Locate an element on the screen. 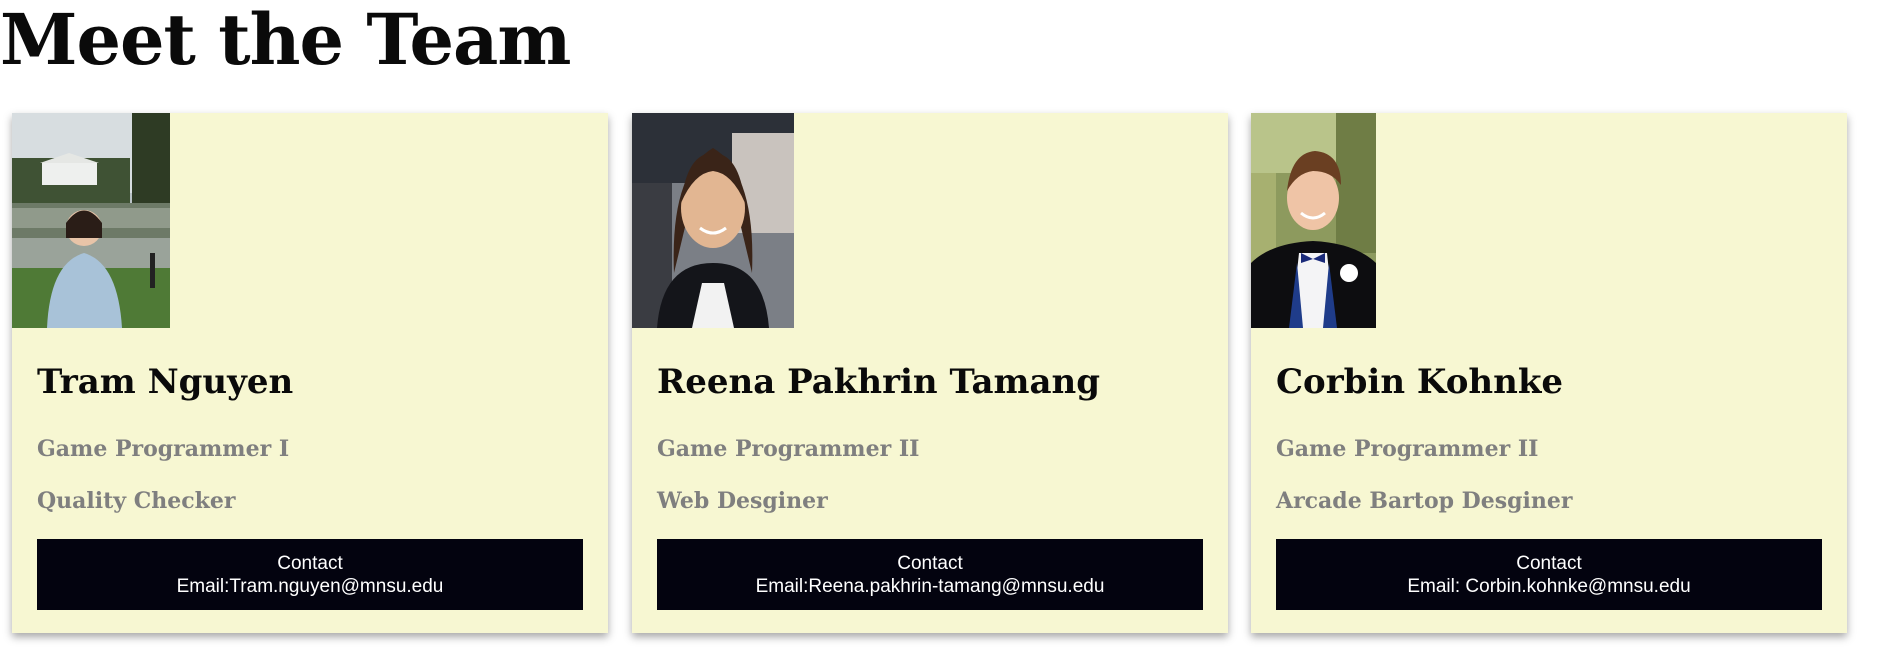  member-role-secondary: Web Desginer is located at coordinates (742, 501).